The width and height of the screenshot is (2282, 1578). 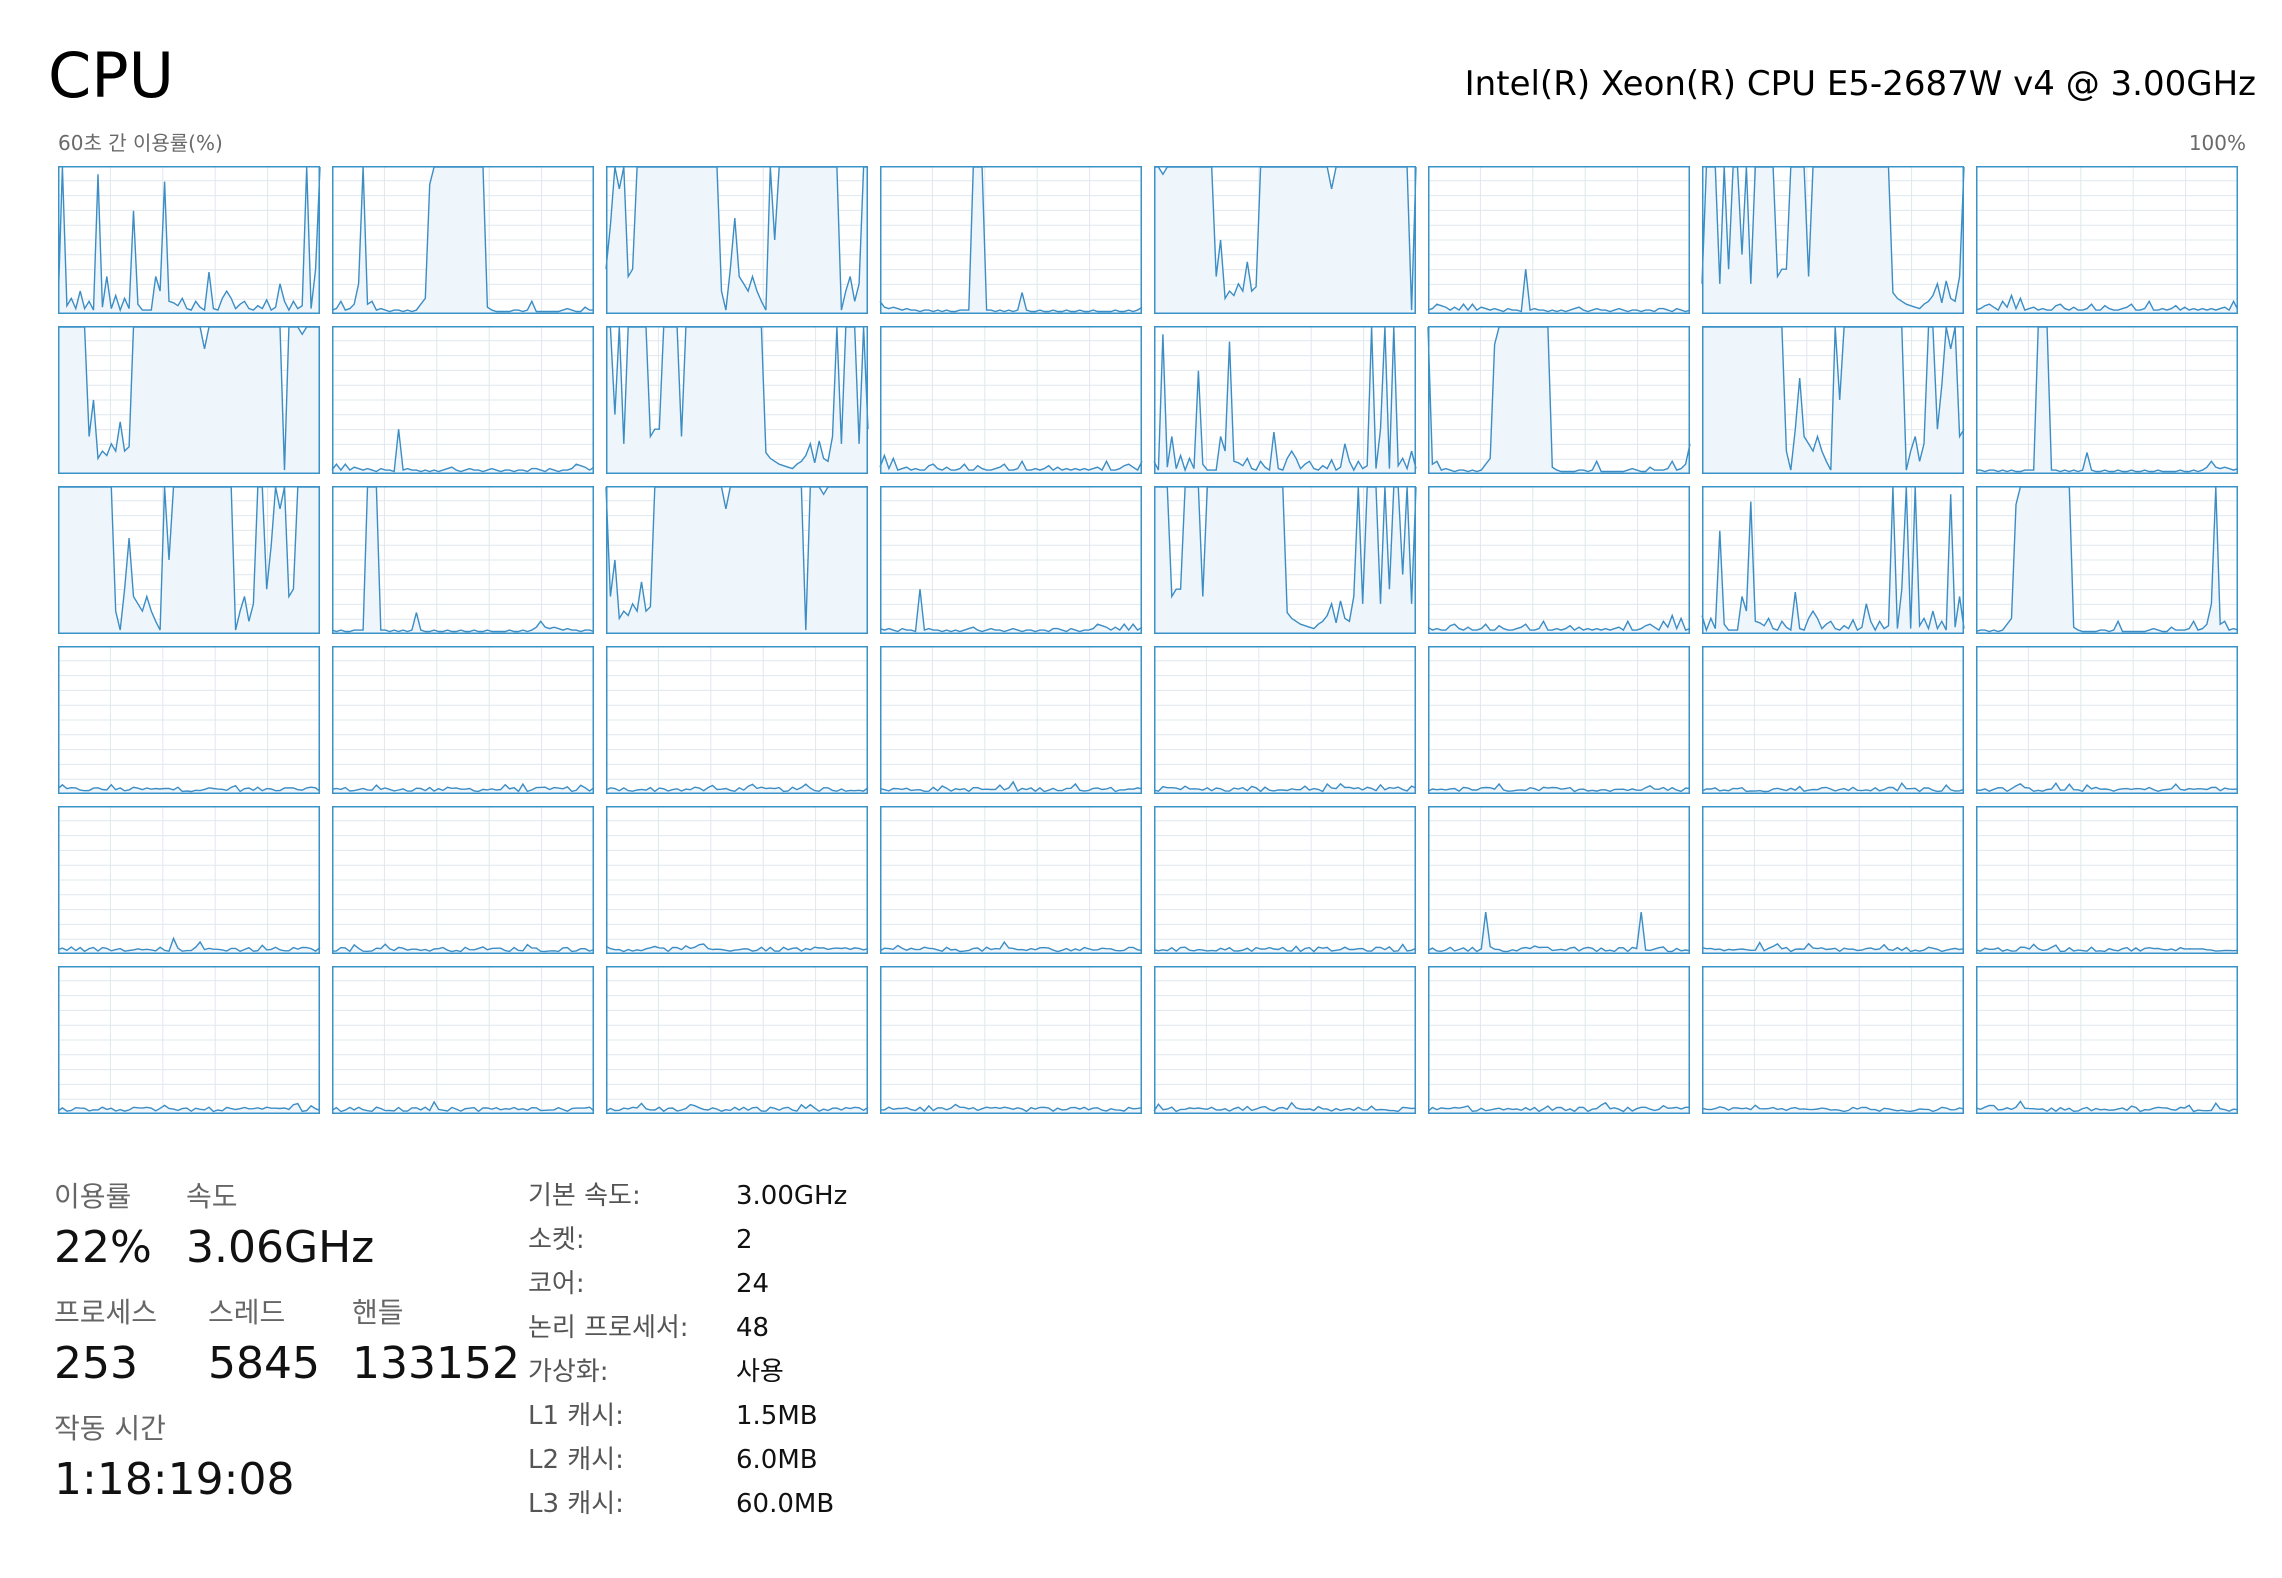 I want to click on handles-value: 133152, so click(x=436, y=1363).